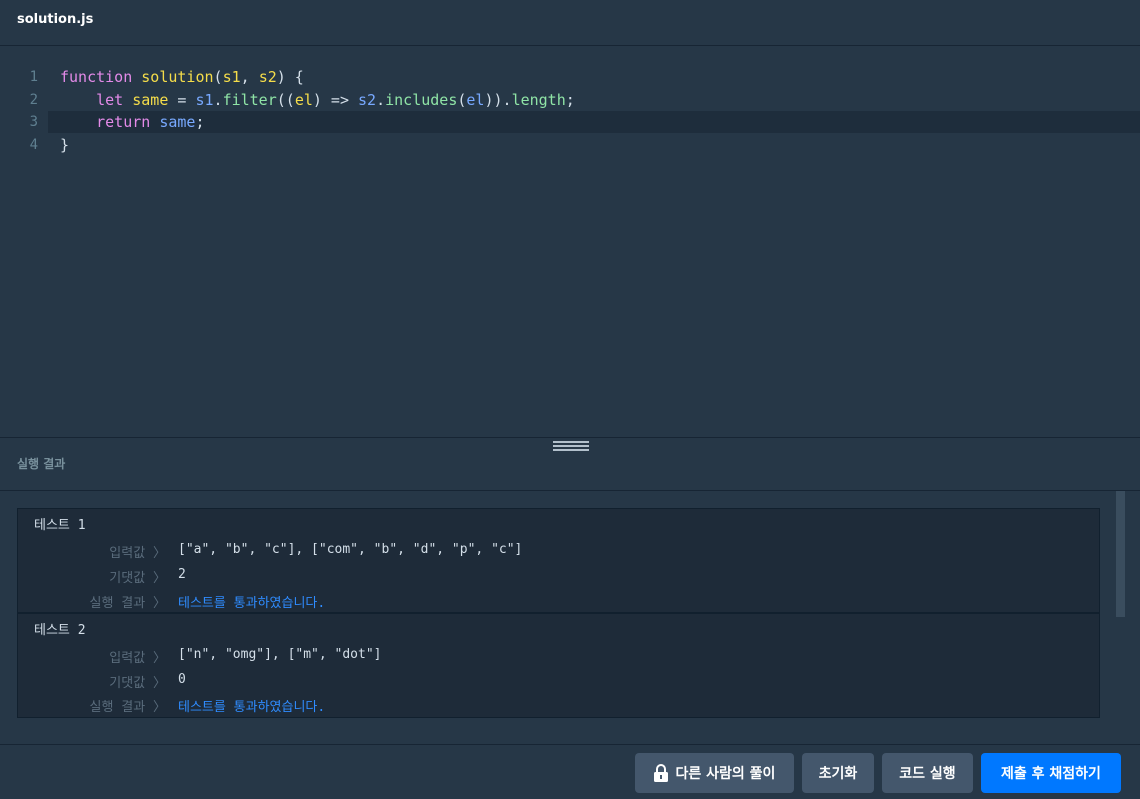 The height and width of the screenshot is (799, 1140). I want to click on other-solutions-button: 다른 사람의 풀이, so click(714, 773).